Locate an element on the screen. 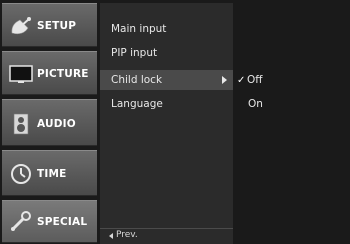 This screenshot has height=244, width=350. speaker-icon is located at coordinates (21, 124).